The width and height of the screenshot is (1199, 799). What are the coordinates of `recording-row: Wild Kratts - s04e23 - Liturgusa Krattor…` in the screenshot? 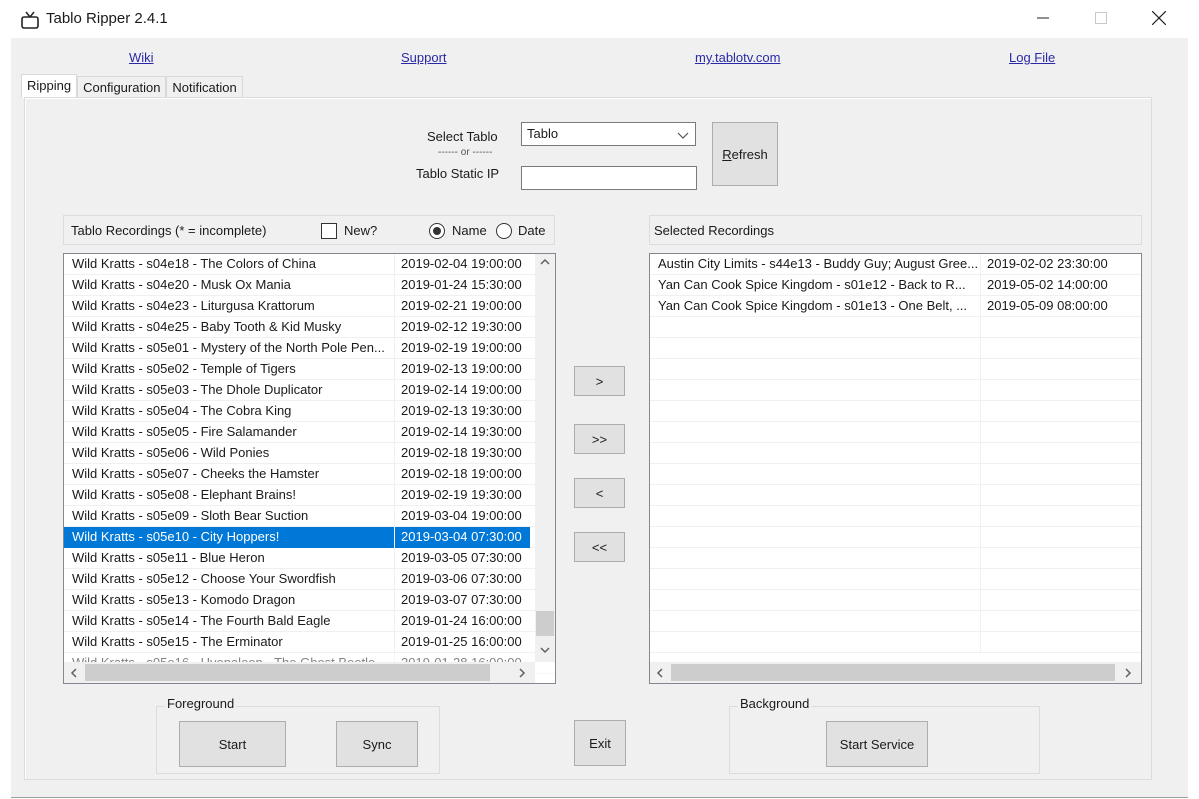 It's located at (309, 306).